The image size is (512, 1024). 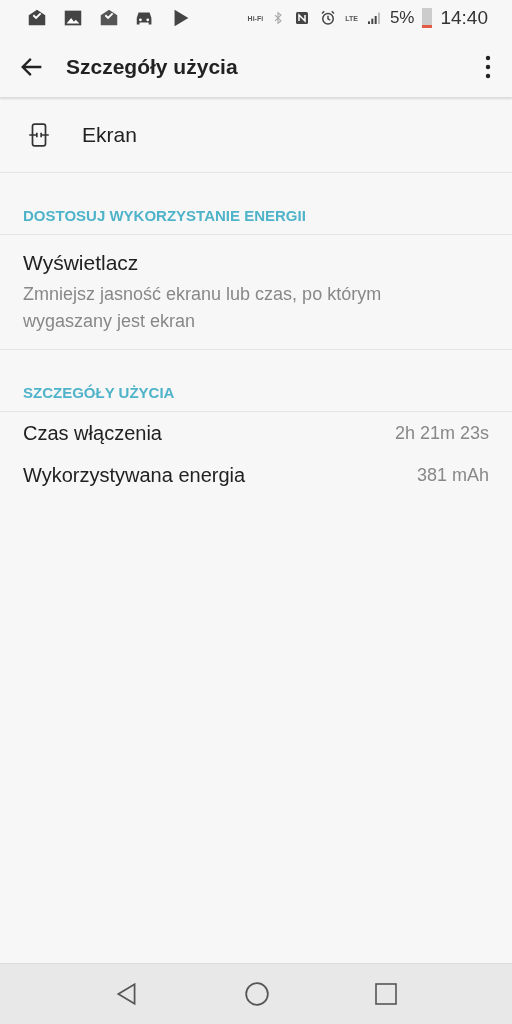 I want to click on app-name: Ekran, so click(x=109, y=135).